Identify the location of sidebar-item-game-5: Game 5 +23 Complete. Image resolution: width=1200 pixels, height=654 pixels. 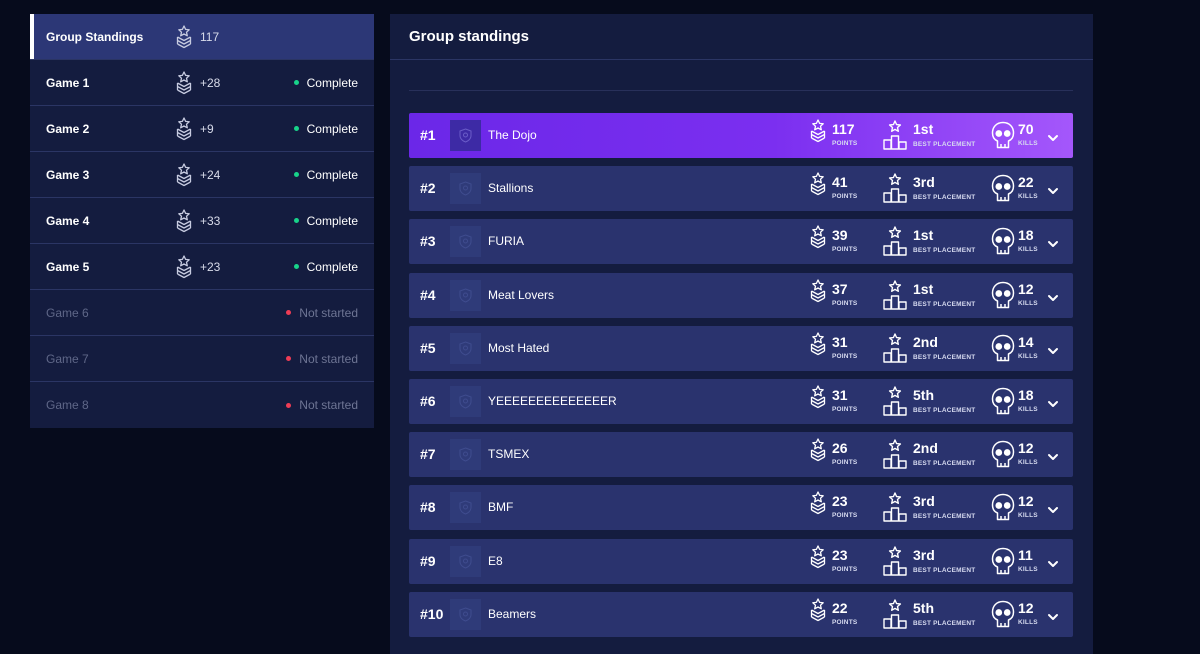
(202, 267).